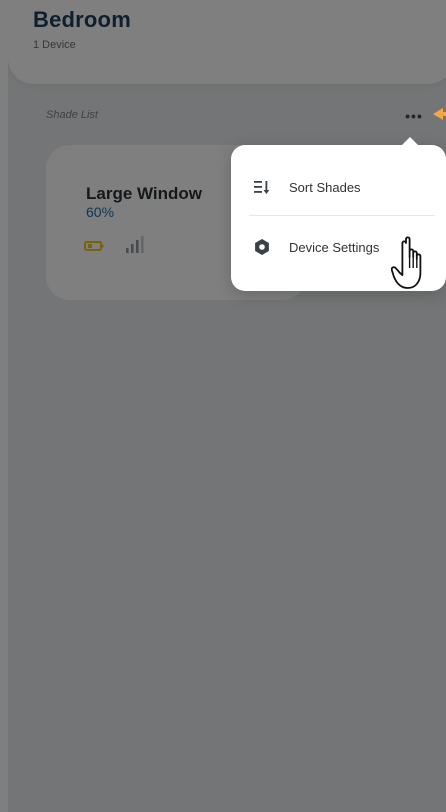  Describe the element at coordinates (262, 187) in the screenshot. I see `sort-icon` at that location.